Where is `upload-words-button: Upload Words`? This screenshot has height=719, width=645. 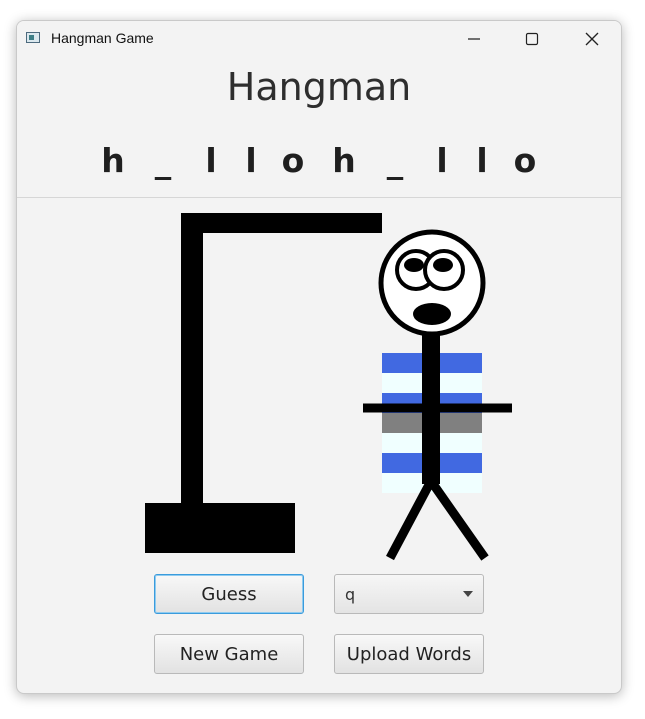 upload-words-button: Upload Words is located at coordinates (409, 654).